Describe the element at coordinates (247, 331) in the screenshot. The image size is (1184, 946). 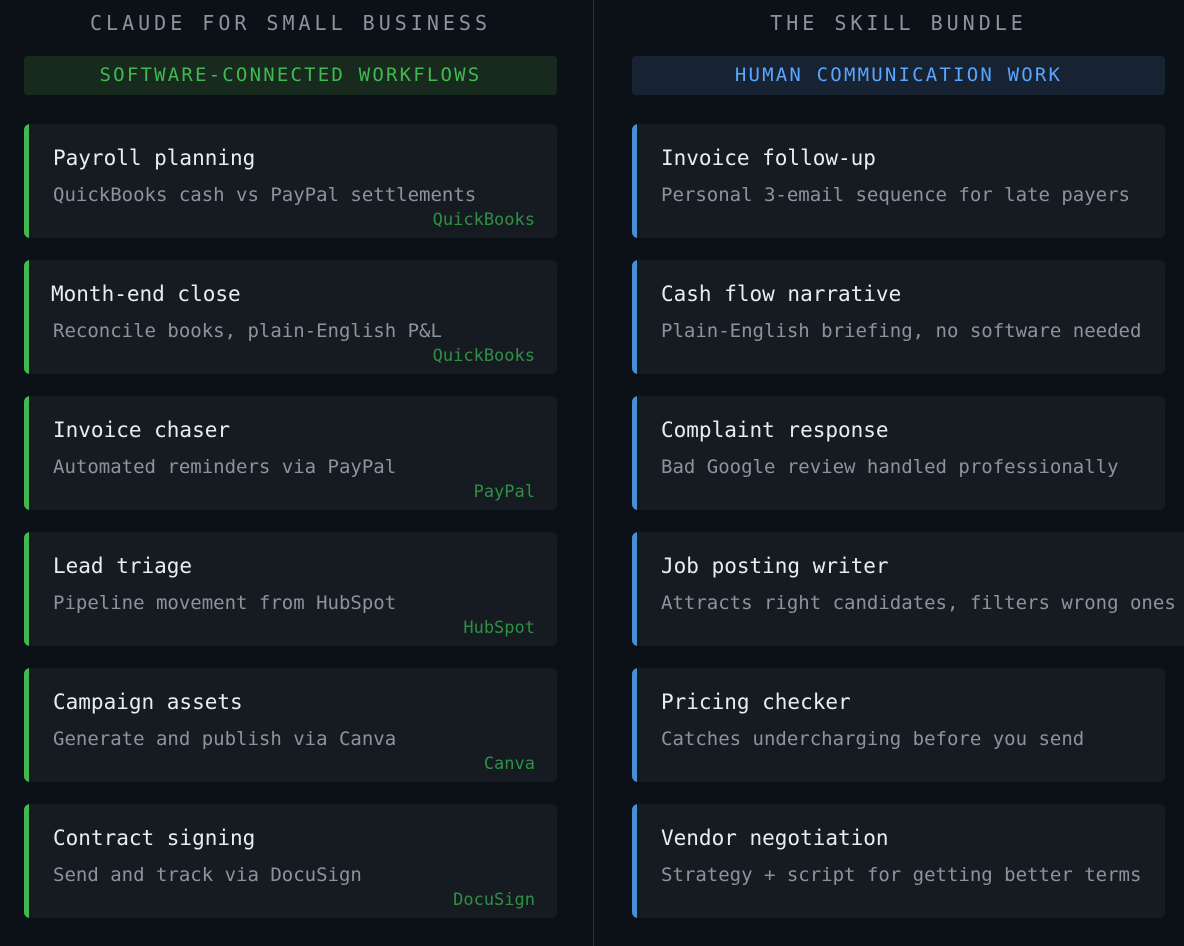
I see `card-description: Reconcile books, plain-English P&L` at that location.